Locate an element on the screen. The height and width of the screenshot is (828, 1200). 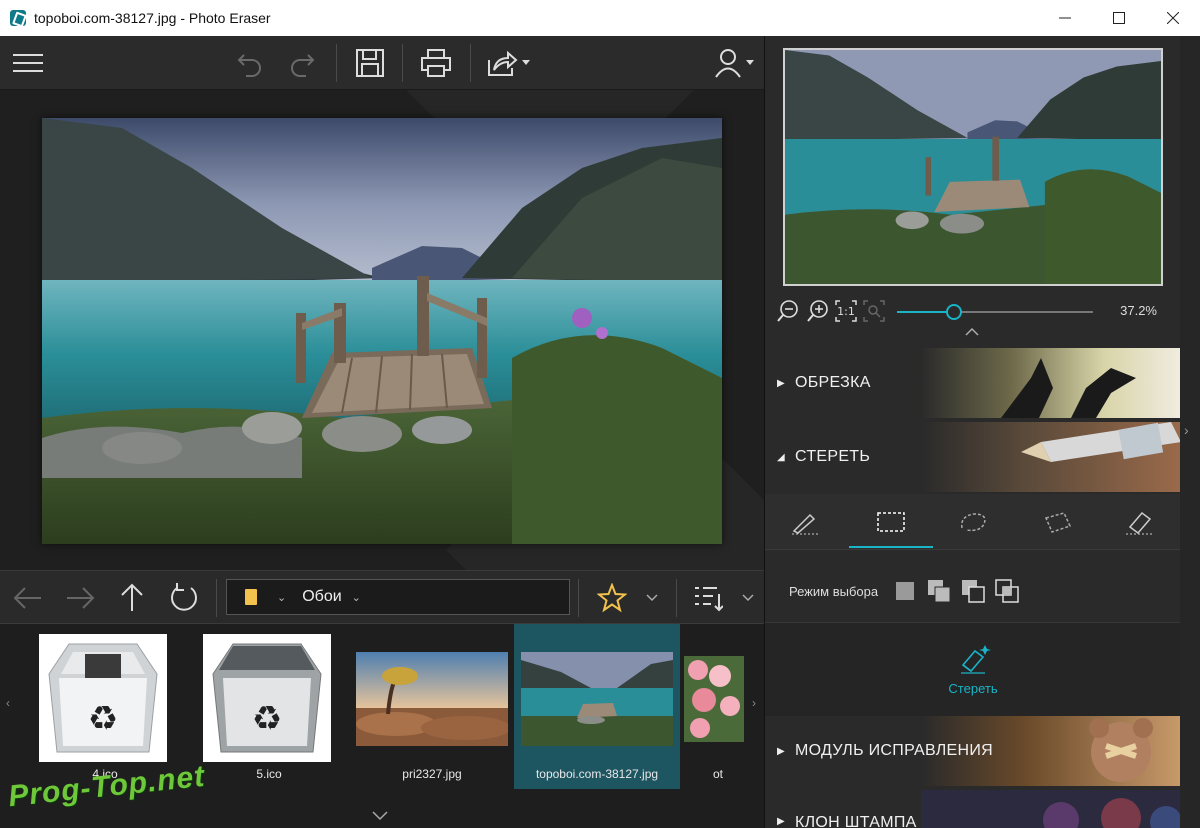
close-button is located at coordinates (1173, 18).